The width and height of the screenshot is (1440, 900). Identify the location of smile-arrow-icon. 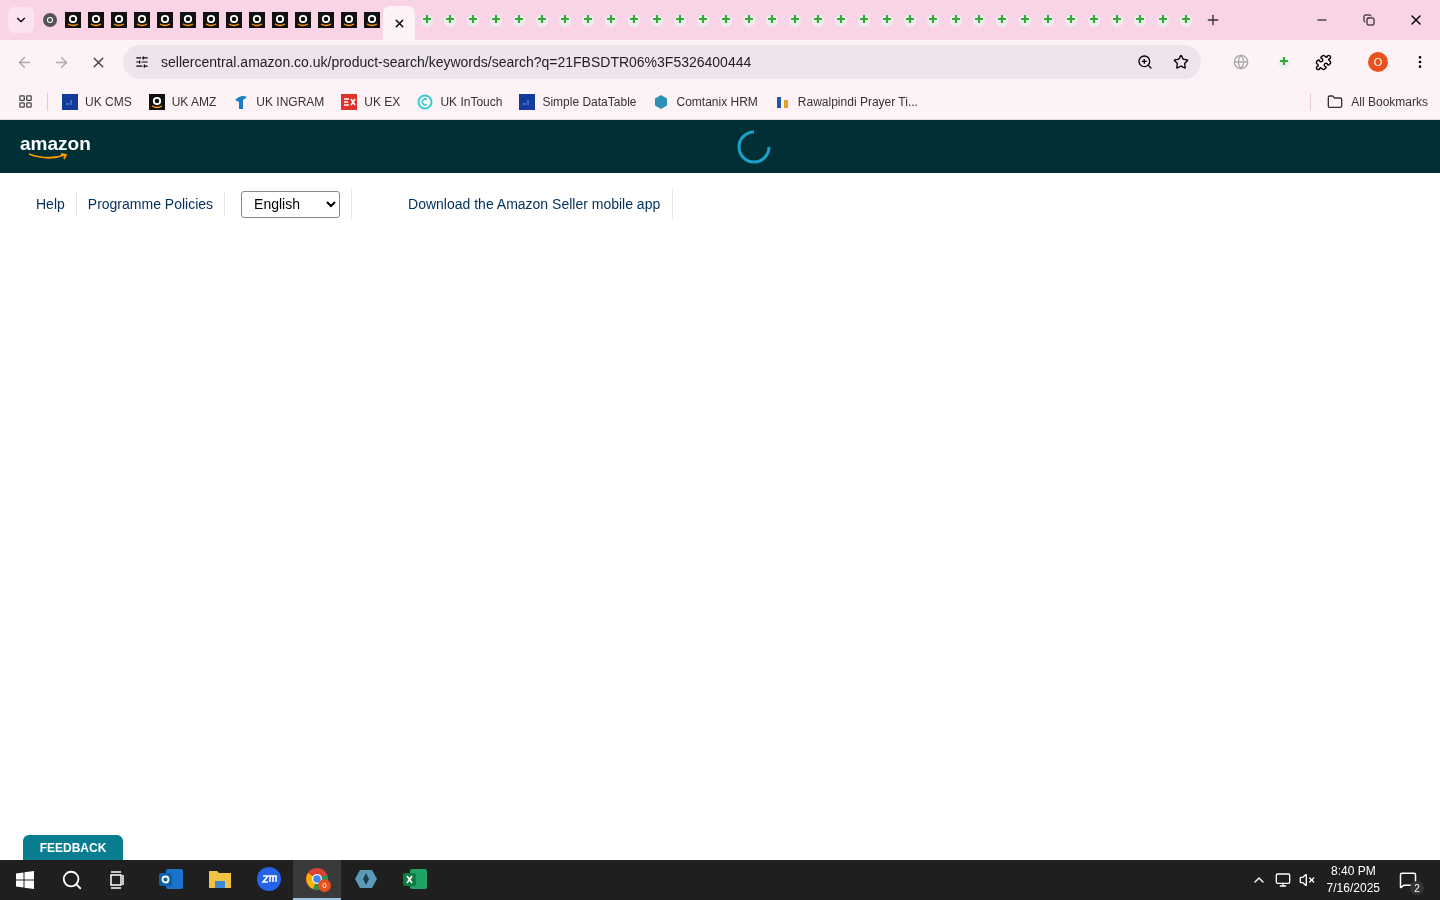
(48, 156).